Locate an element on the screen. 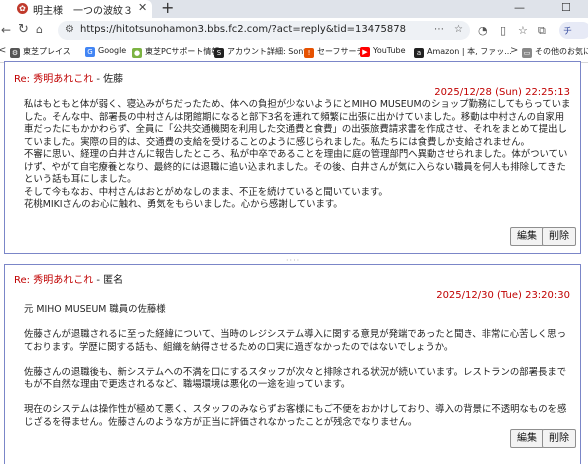  profile-button: チ is located at coordinates (573, 30).